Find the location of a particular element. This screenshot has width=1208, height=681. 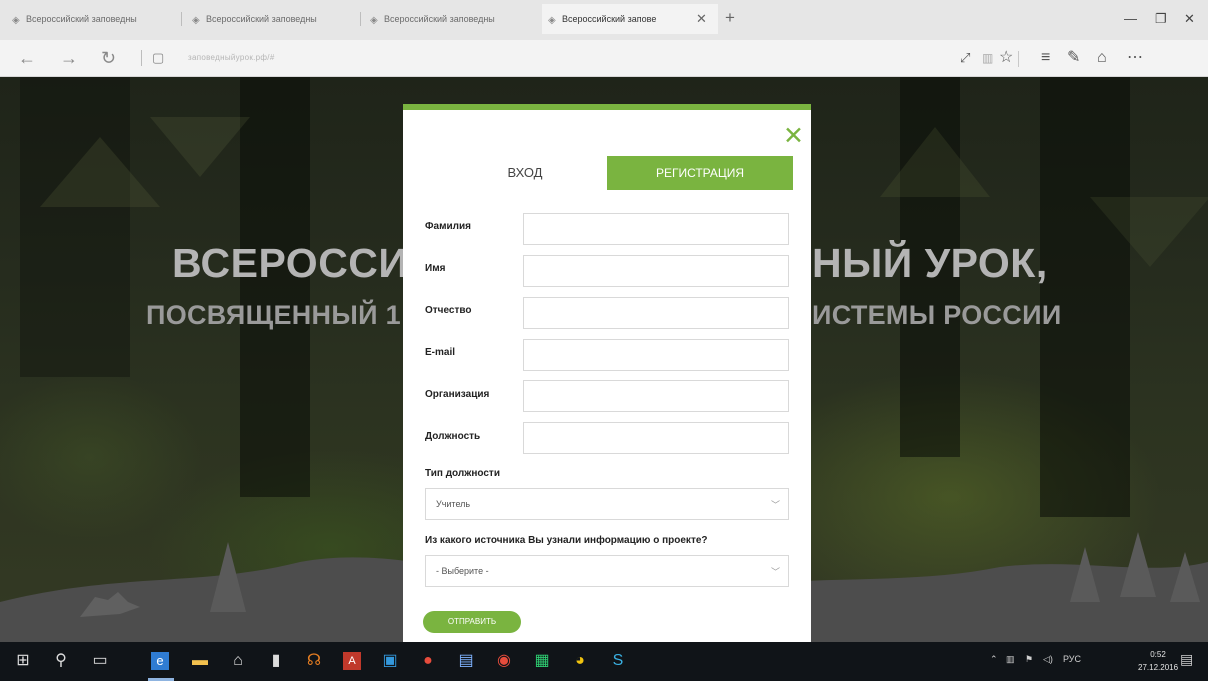

position-field is located at coordinates (656, 438).